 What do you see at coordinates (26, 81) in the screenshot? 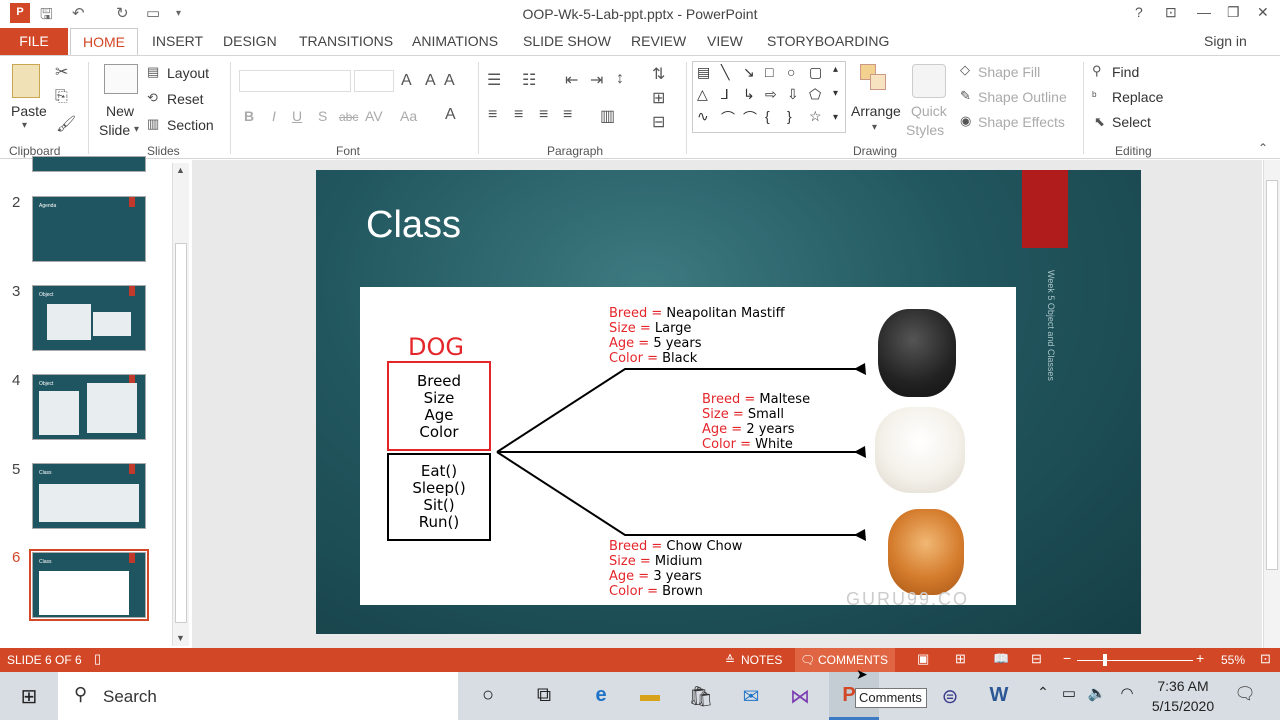
I see `paste-icon` at bounding box center [26, 81].